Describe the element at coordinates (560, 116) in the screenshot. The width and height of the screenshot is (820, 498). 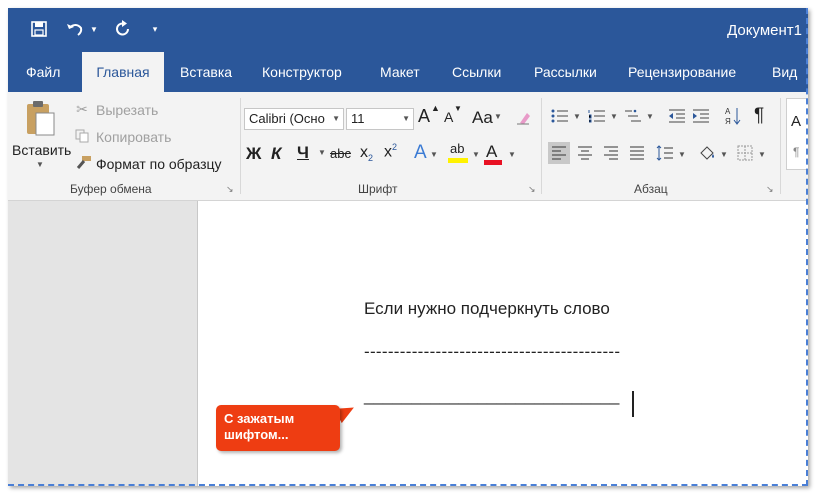
I see `bullets-icon` at that location.